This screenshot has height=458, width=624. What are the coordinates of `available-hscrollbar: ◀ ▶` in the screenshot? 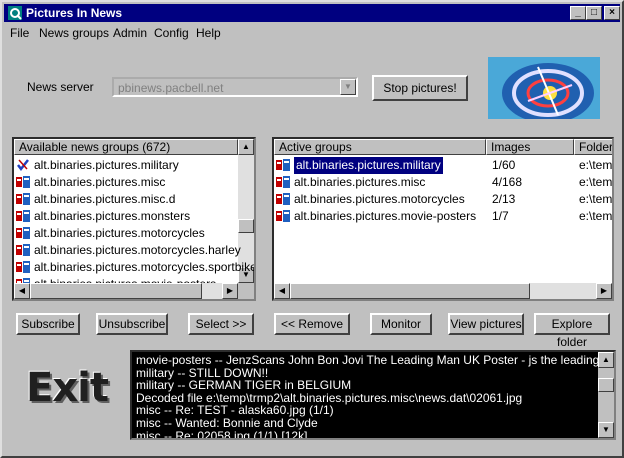 It's located at (126, 291).